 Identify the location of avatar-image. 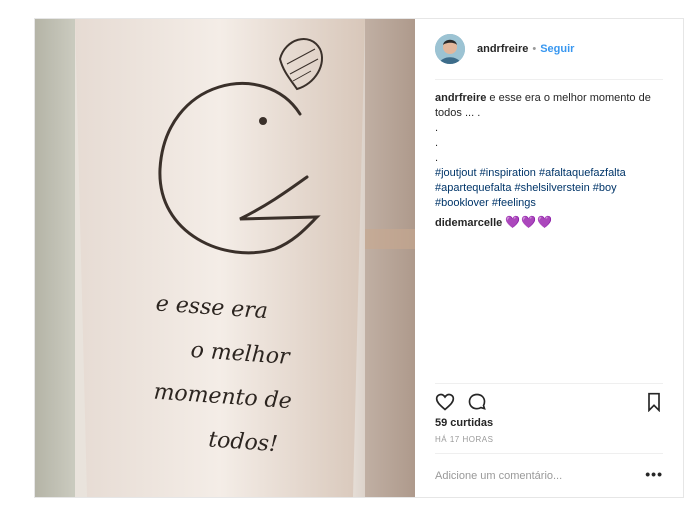
(450, 49).